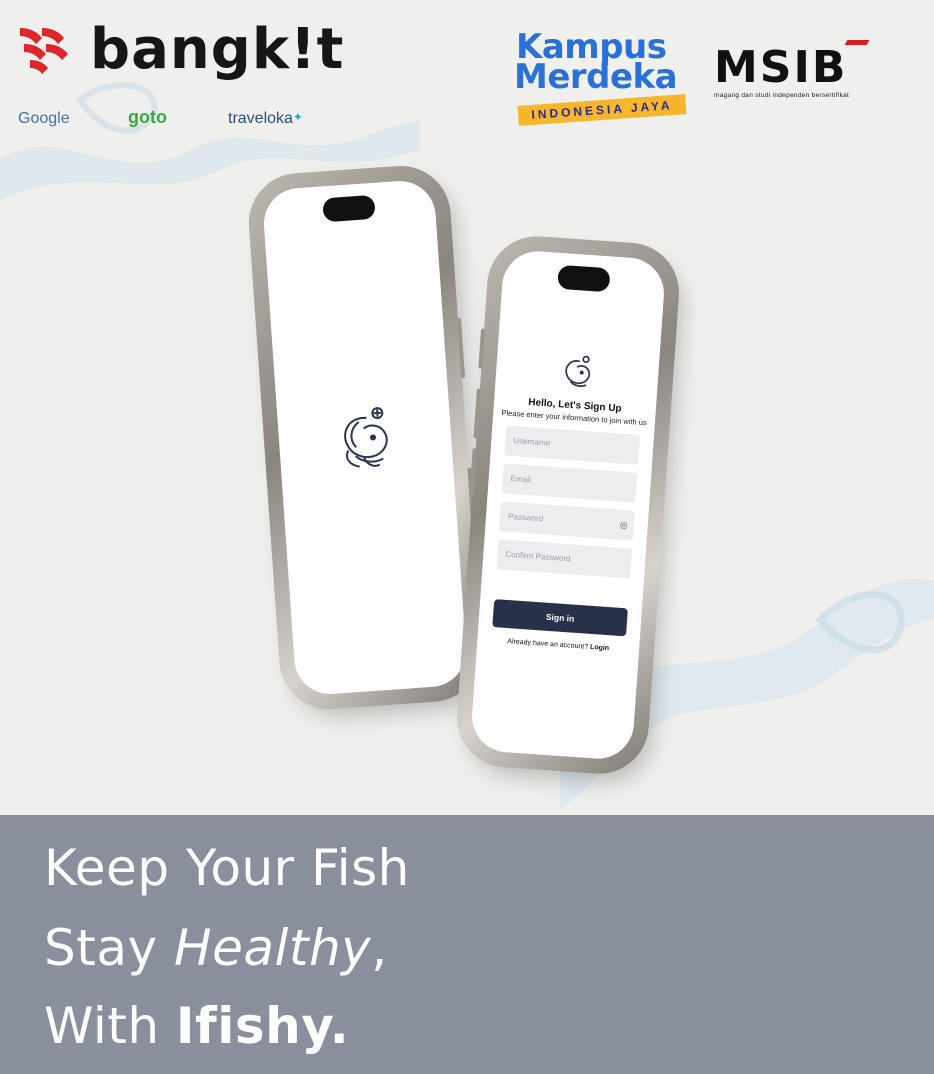 This screenshot has height=1074, width=934. What do you see at coordinates (265, 118) in the screenshot?
I see `traveloka-logo: traveloka✦` at bounding box center [265, 118].